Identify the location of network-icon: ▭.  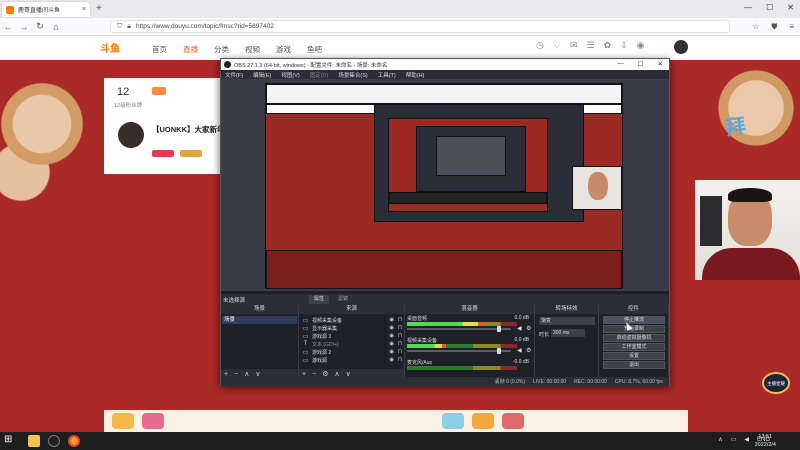
(734, 439).